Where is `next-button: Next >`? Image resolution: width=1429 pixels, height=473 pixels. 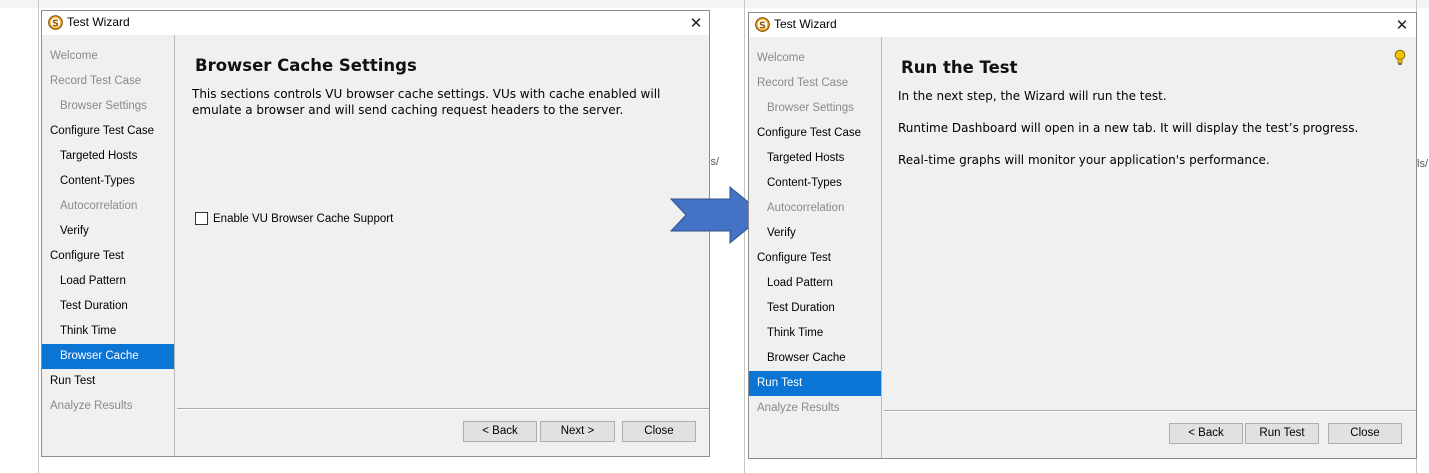
next-button: Next > is located at coordinates (577, 431).